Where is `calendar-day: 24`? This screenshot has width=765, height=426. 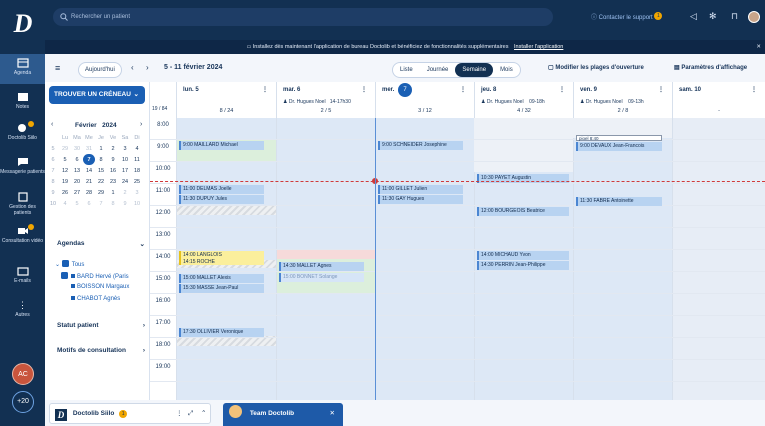 calendar-day: 24 is located at coordinates (125, 181).